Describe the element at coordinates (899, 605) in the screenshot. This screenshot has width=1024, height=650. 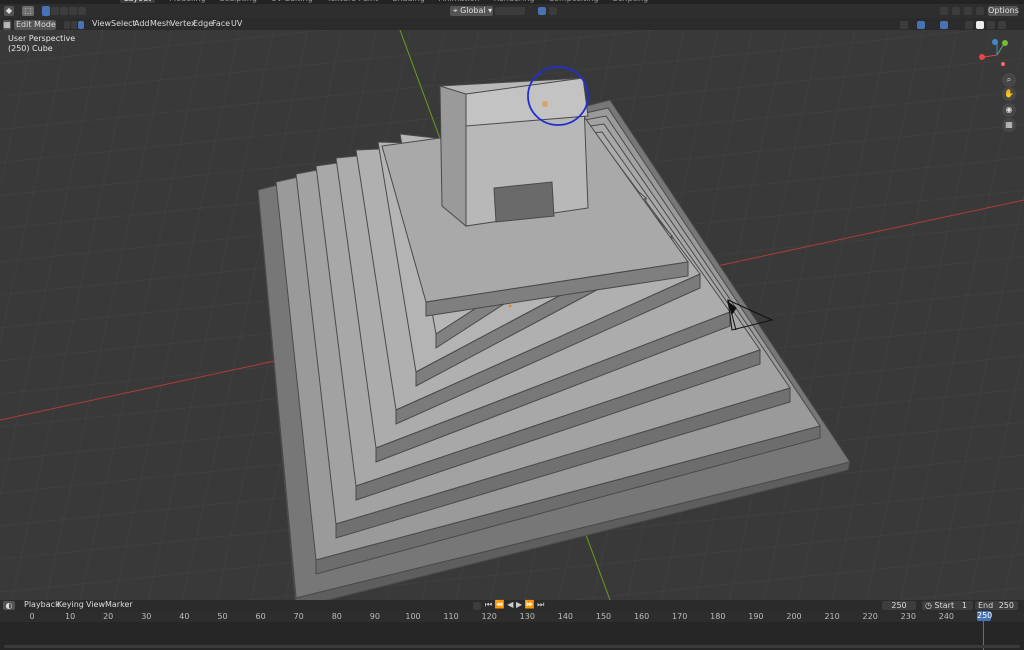
I see `current-frame-field: 250` at that location.